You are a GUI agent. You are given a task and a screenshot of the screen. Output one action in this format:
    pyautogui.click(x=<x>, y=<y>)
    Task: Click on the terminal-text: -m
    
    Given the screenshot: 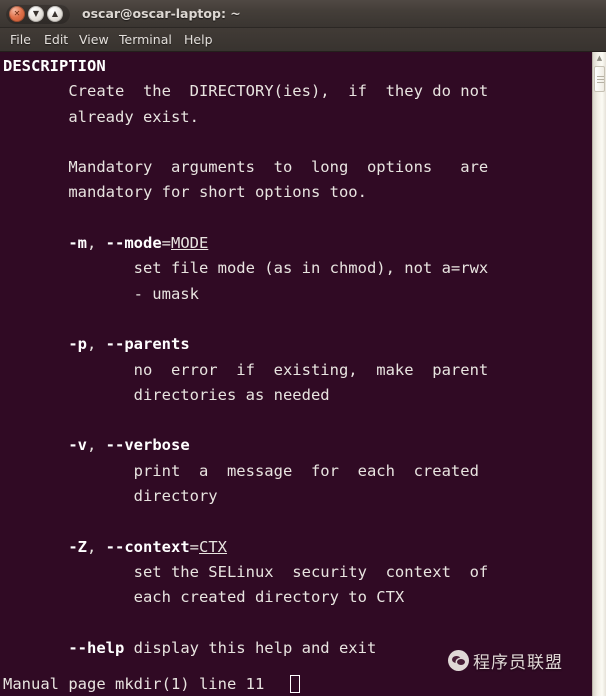 What is the action you would take?
    pyautogui.click(x=77, y=243)
    